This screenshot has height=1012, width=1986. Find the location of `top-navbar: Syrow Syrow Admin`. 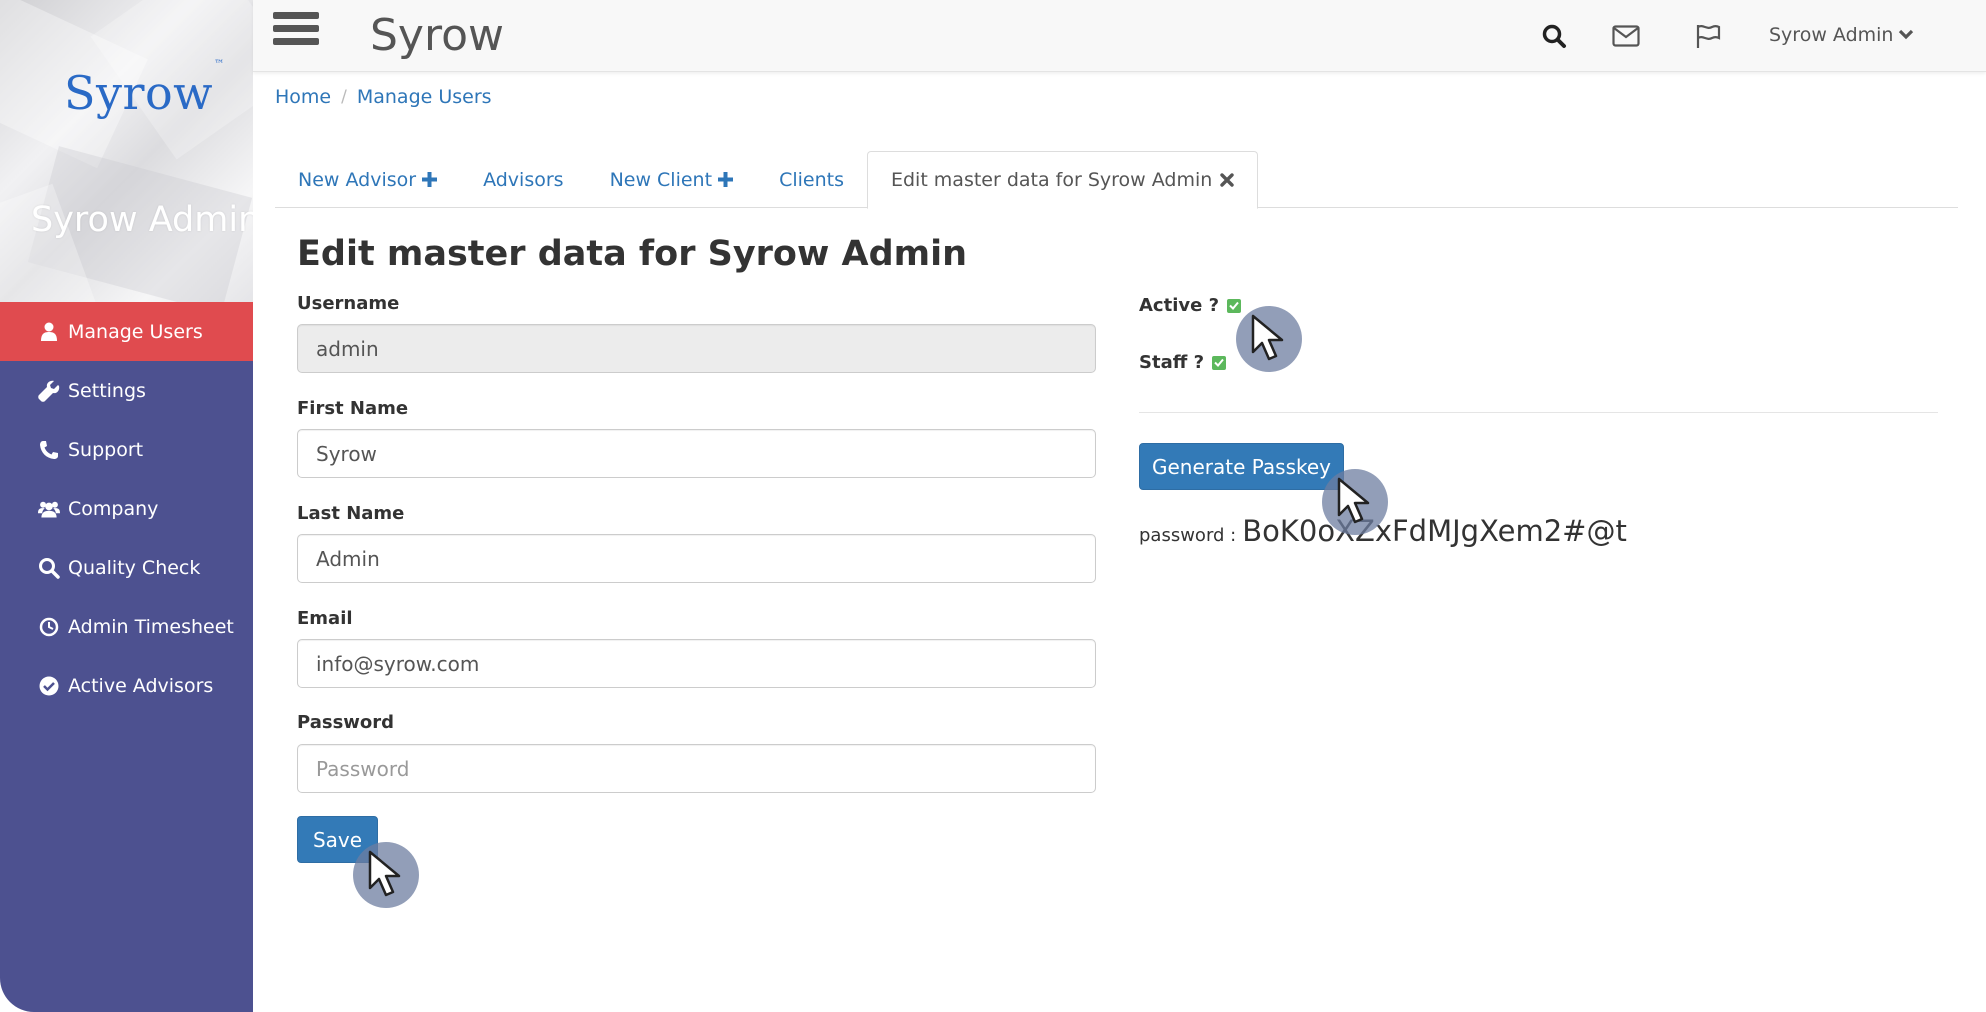

top-navbar: Syrow Syrow Admin is located at coordinates (1119, 36).